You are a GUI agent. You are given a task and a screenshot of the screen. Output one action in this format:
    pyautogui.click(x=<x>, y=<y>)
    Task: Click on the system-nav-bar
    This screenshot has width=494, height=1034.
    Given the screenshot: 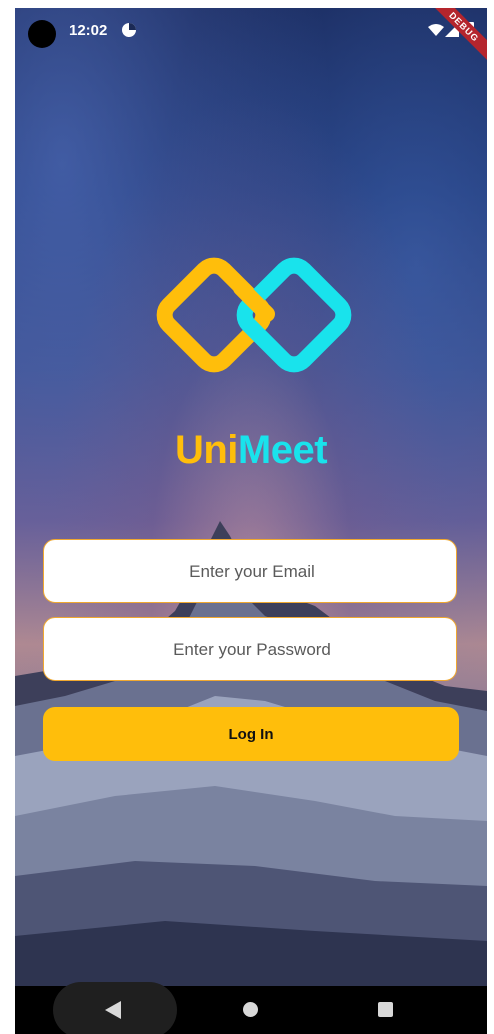 What is the action you would take?
    pyautogui.click(x=251, y=1008)
    